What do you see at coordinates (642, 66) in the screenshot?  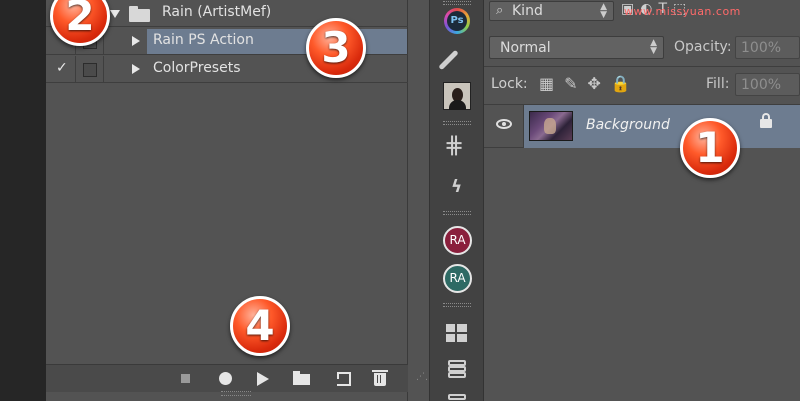 I see `panel-divider` at bounding box center [642, 66].